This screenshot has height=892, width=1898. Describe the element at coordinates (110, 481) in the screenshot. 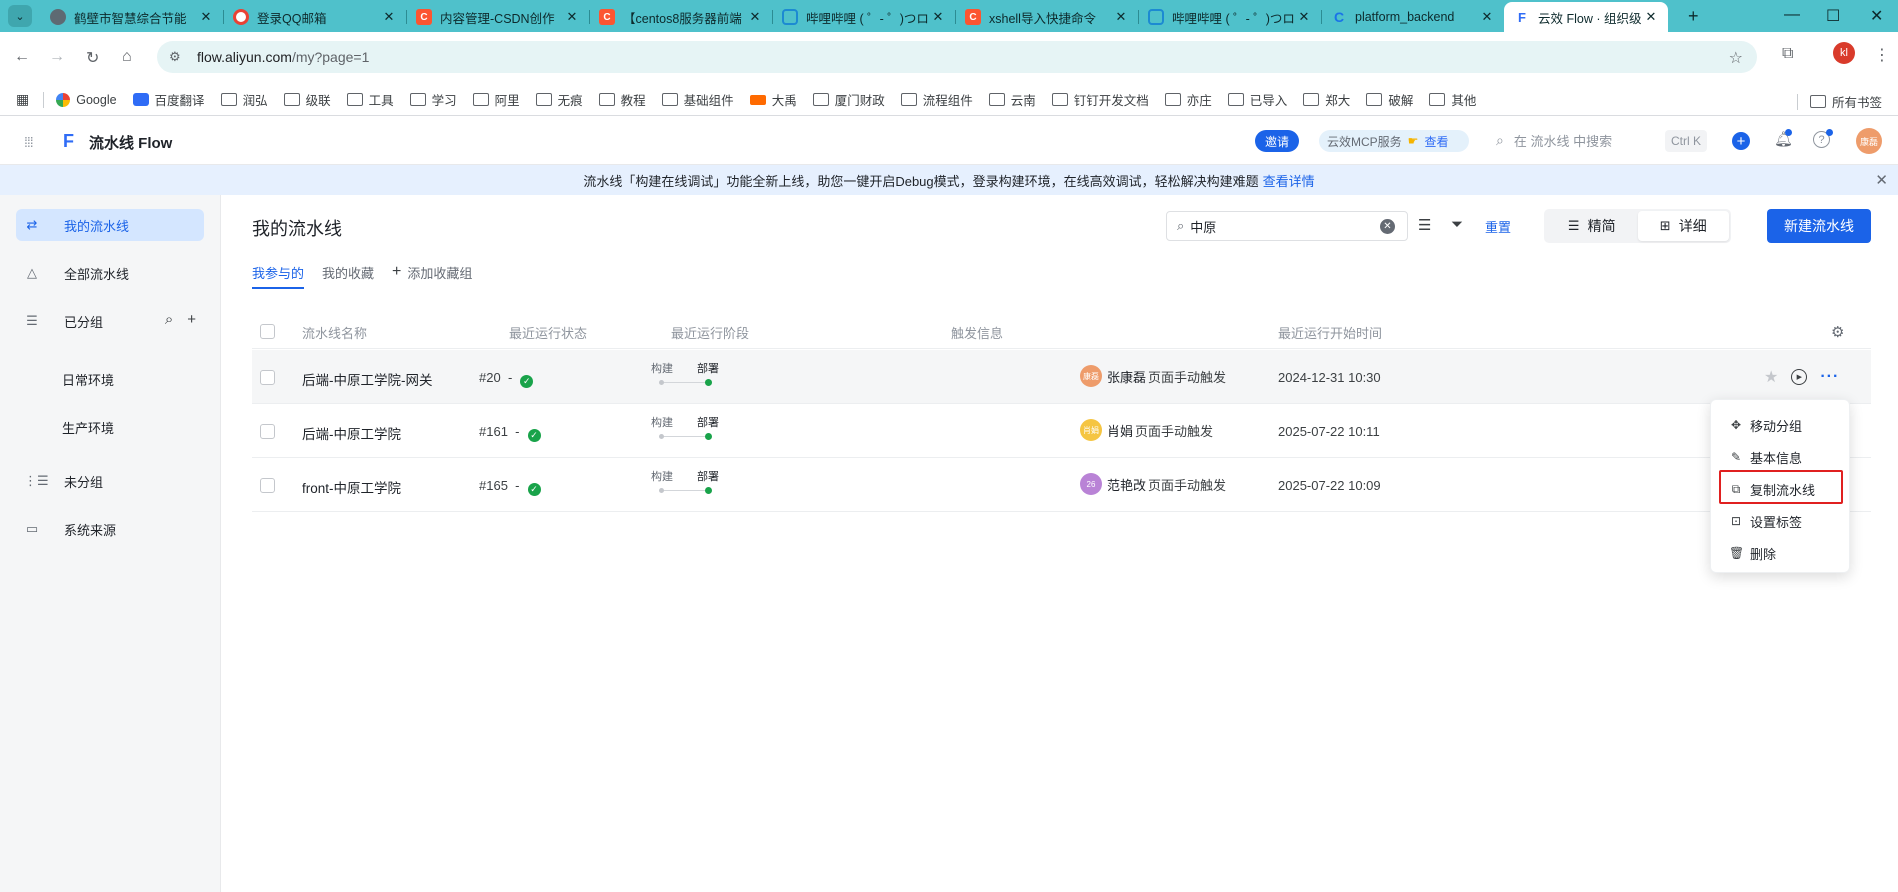

I see `sidebar-item-ungrouped: ⋮☰ 未分组` at that location.